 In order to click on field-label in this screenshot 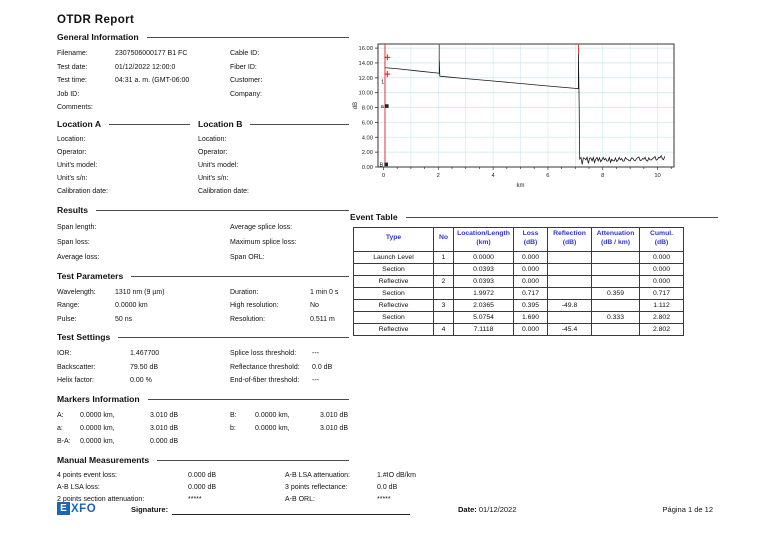, I will do `click(270, 108)`.